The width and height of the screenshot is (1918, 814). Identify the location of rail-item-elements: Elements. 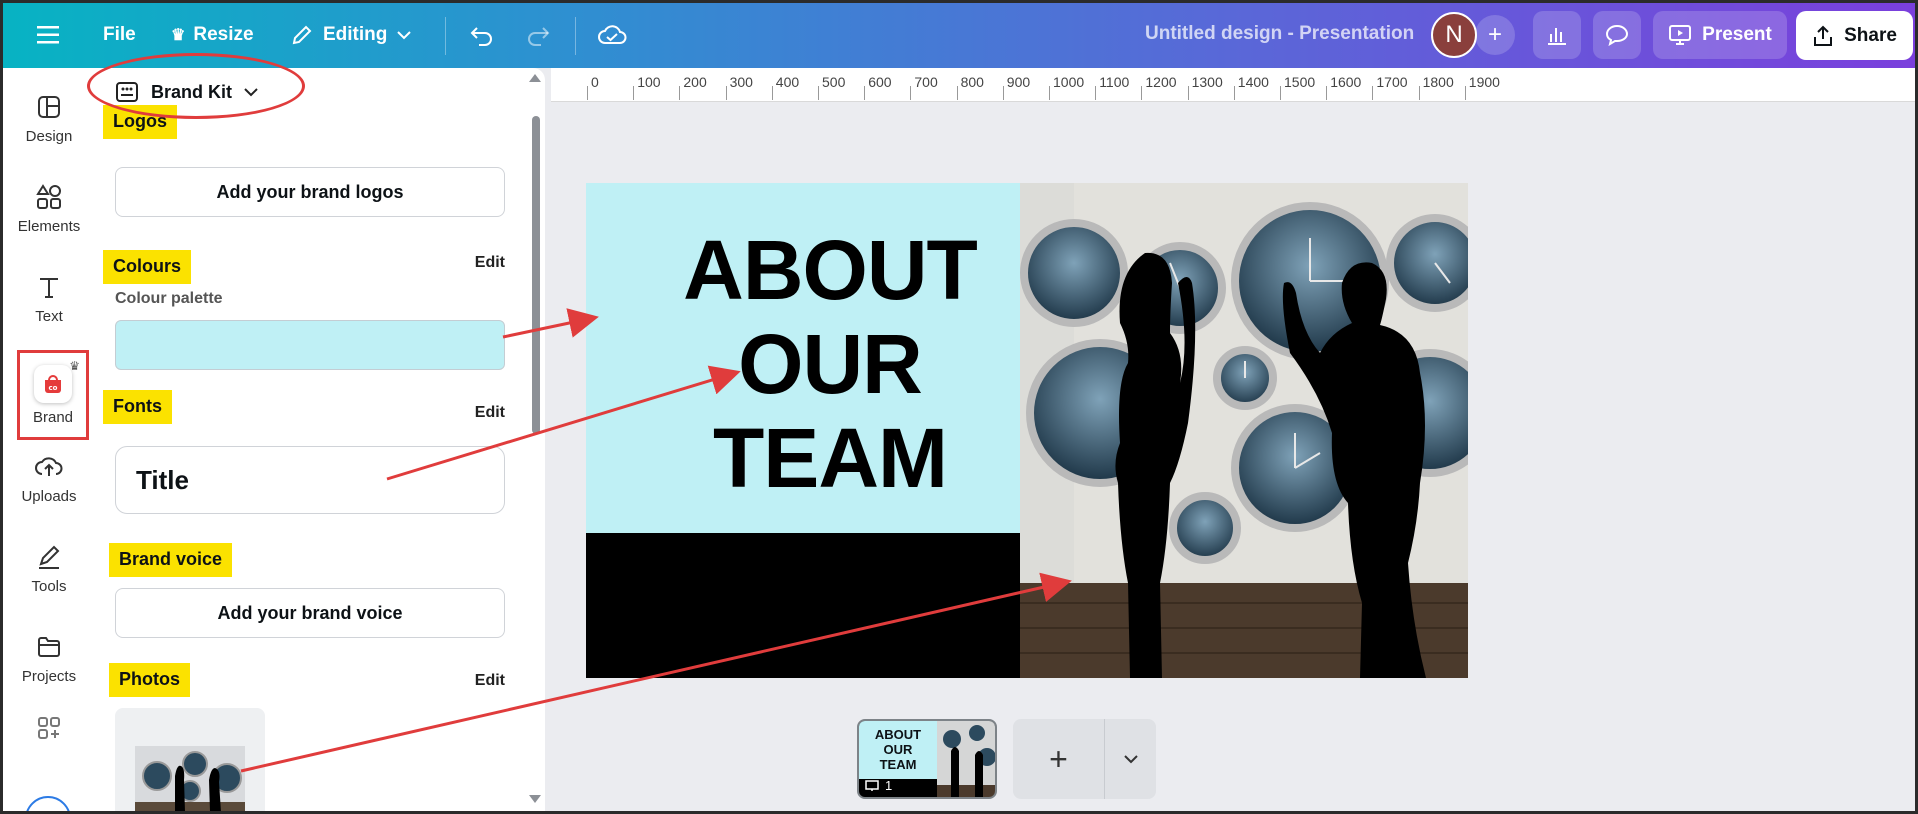
(49, 208).